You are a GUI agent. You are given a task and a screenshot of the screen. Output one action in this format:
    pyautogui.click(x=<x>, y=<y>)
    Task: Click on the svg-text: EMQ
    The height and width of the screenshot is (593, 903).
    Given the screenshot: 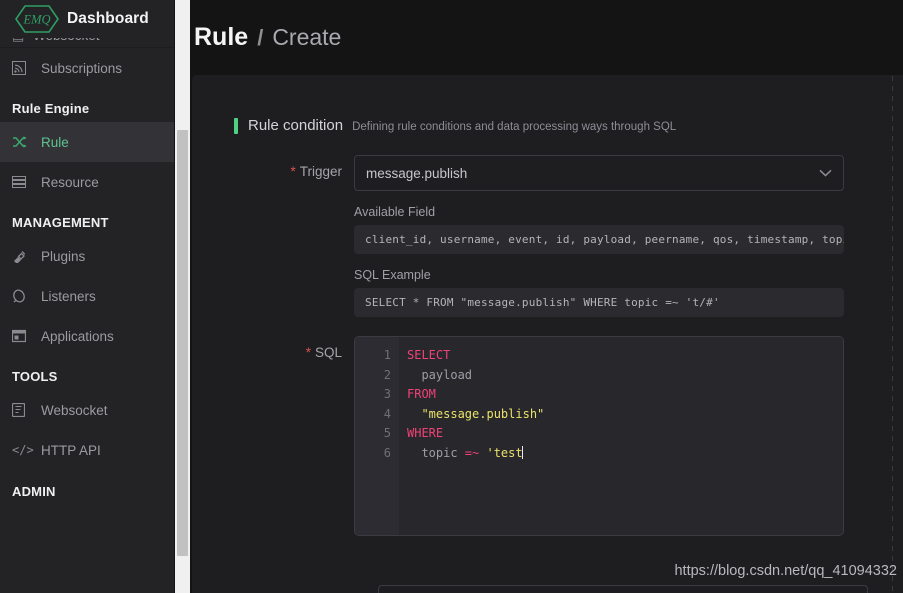 What is the action you would take?
    pyautogui.click(x=36, y=20)
    